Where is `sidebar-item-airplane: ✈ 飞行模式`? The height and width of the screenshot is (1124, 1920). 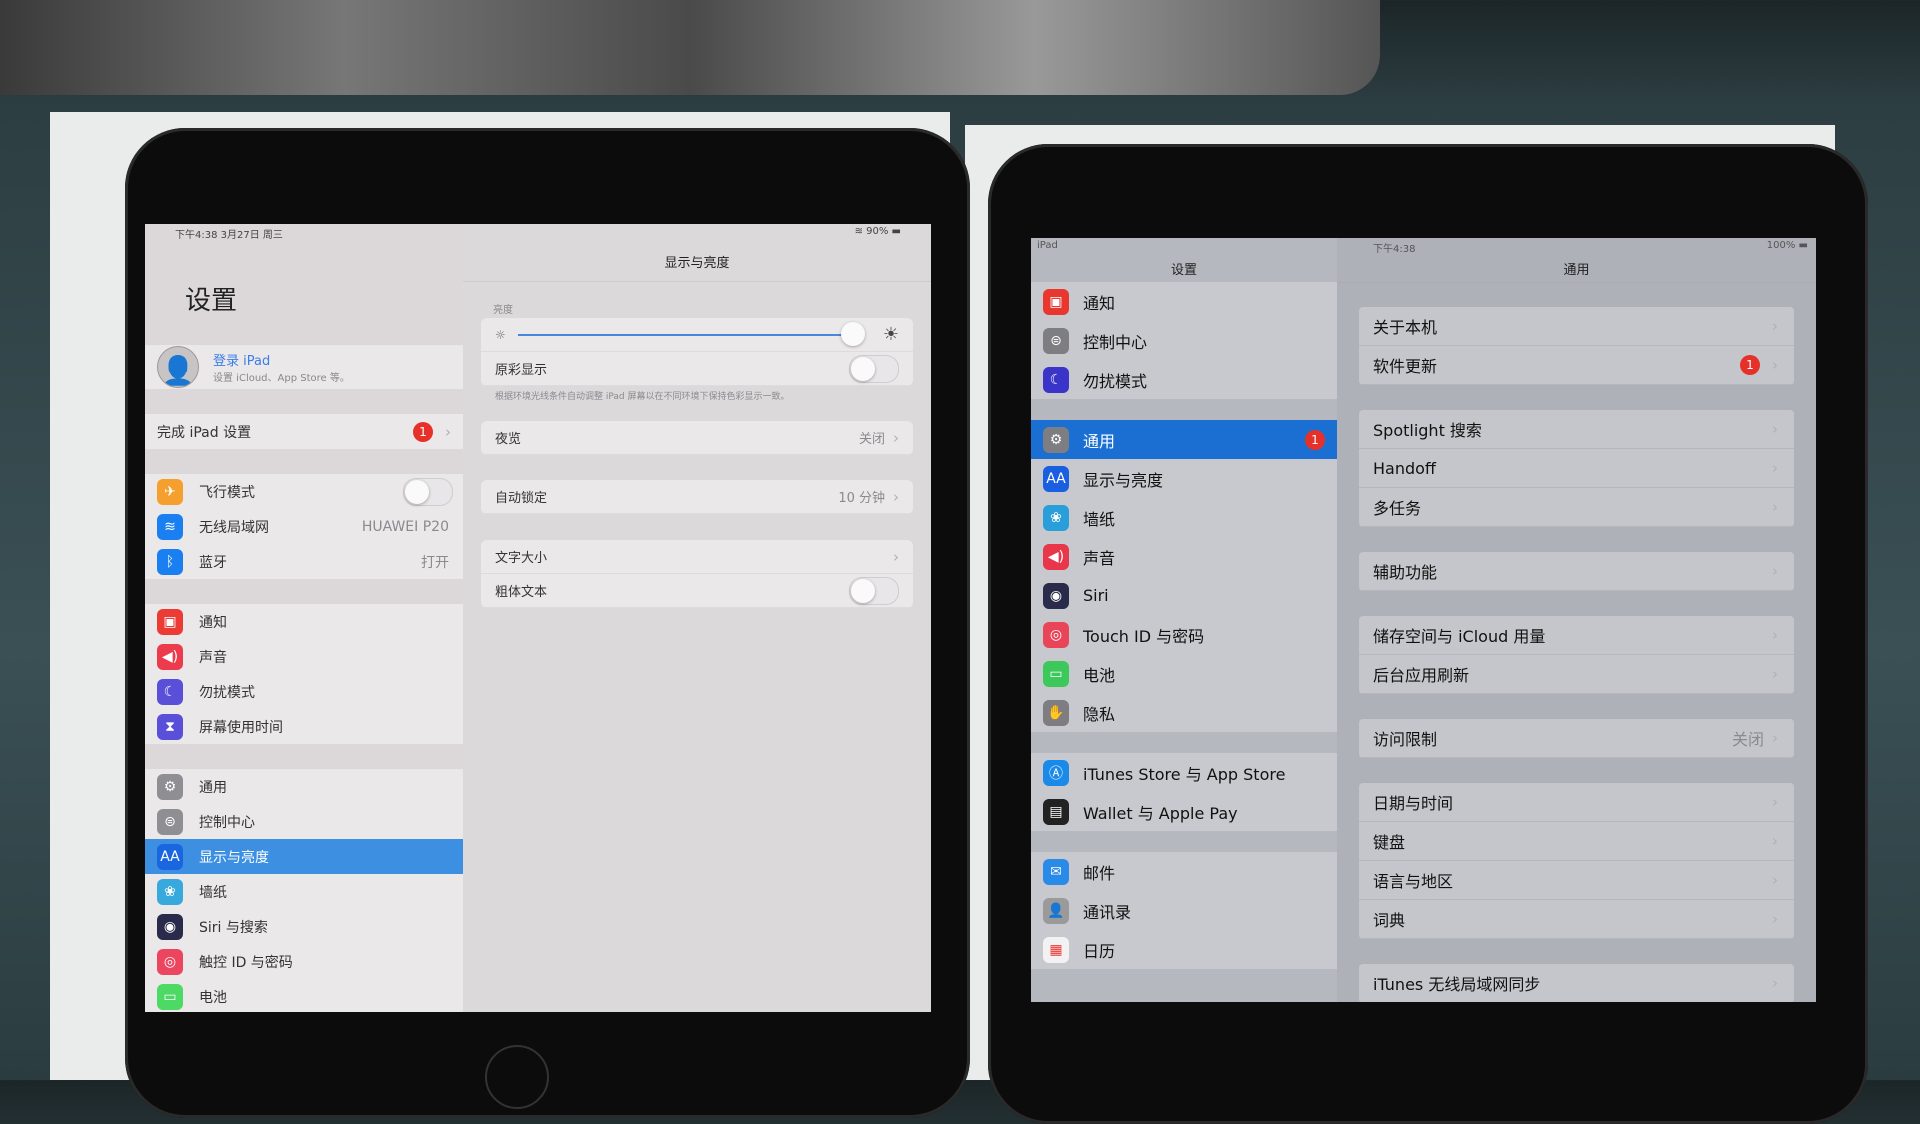 sidebar-item-airplane: ✈ 飞行模式 is located at coordinates (304, 491).